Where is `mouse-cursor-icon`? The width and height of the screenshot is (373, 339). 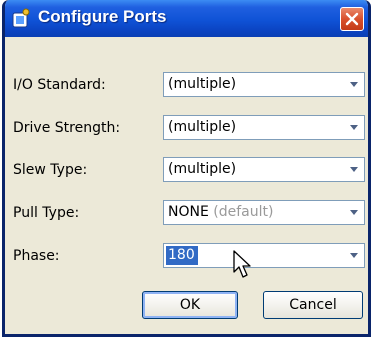
mouse-cursor-icon is located at coordinates (243, 267).